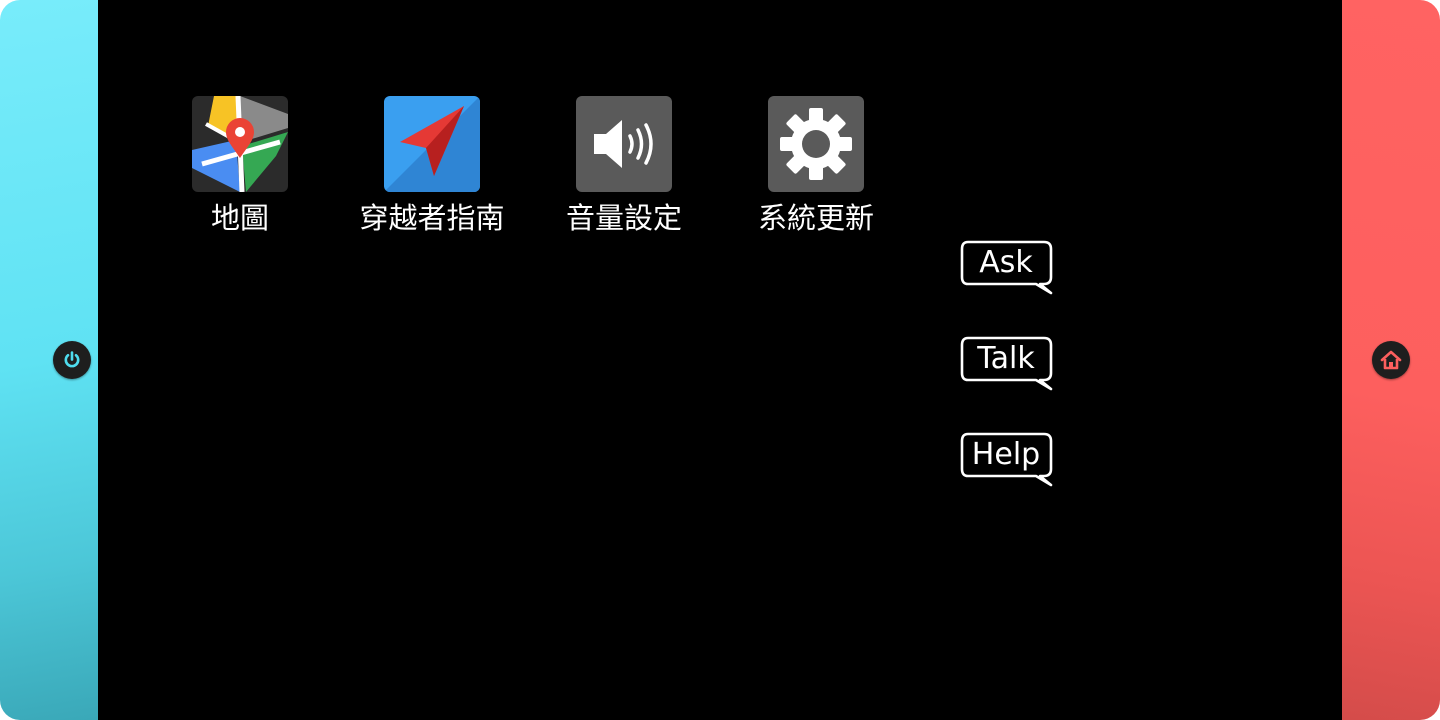  I want to click on app-icon-volume-settings, so click(624, 144).